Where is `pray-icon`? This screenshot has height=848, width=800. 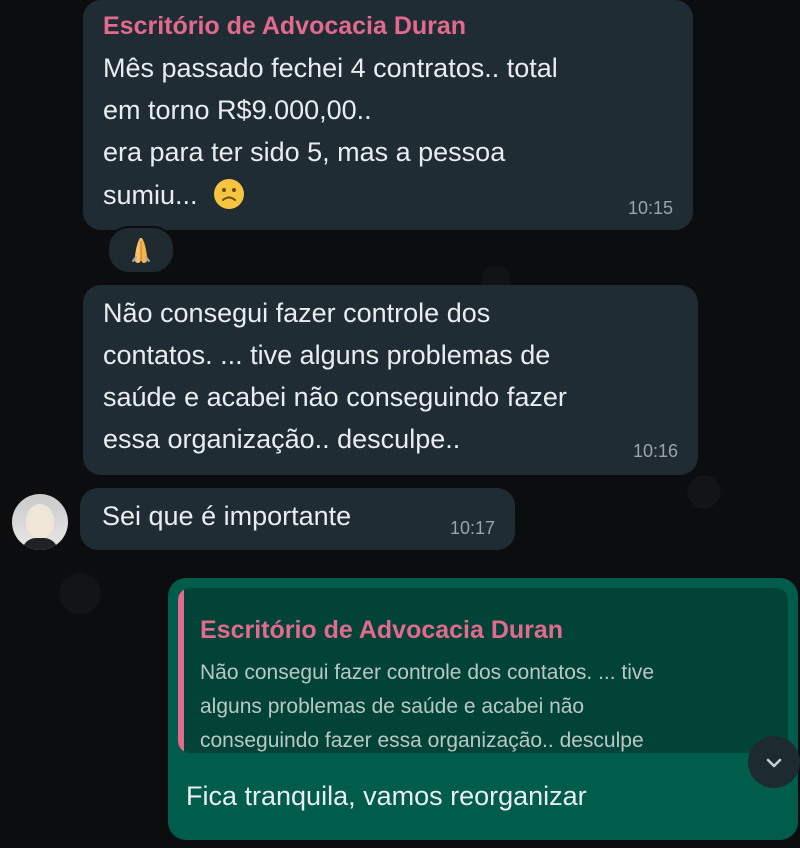
pray-icon is located at coordinates (141, 250).